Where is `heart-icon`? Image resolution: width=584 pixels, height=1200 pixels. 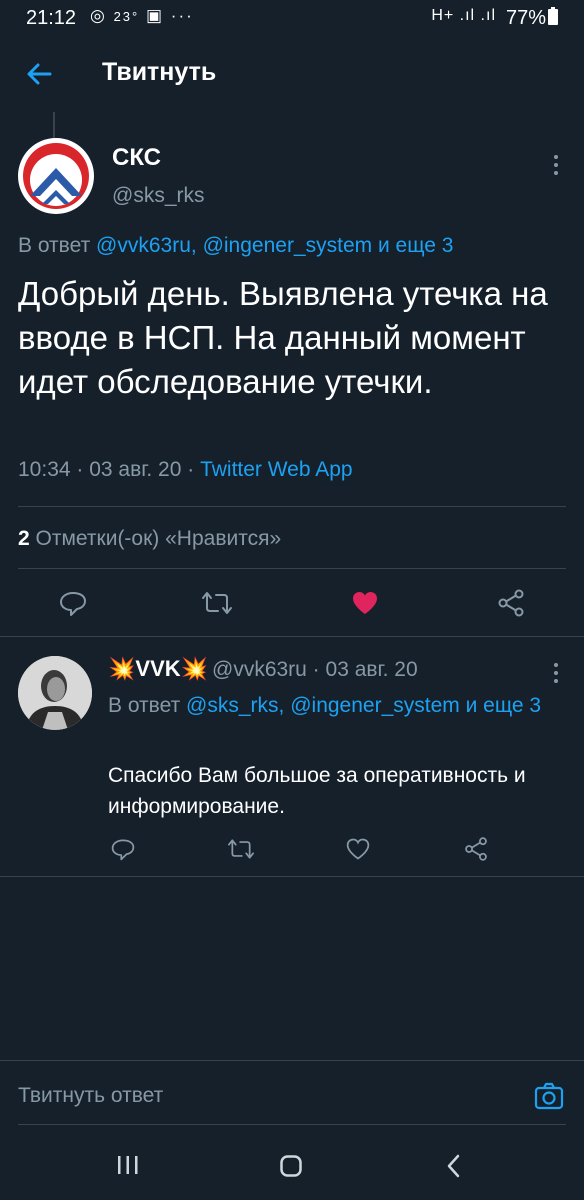
heart-icon is located at coordinates (365, 603).